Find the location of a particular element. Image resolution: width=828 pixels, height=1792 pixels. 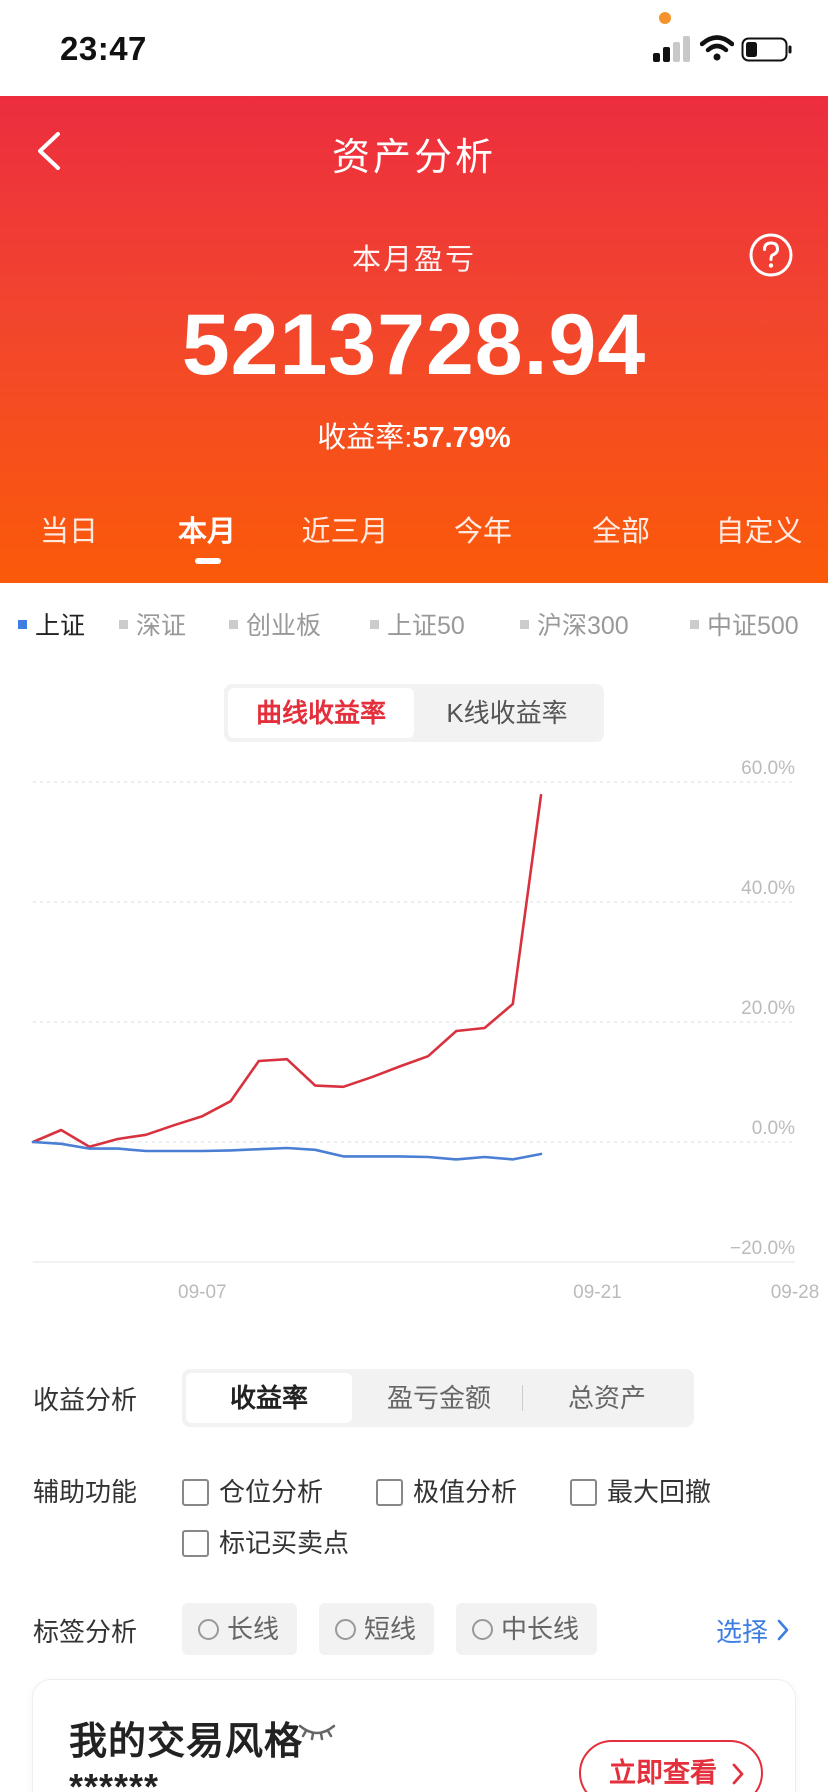

tag-medium-long-term: 中长线 is located at coordinates (527, 1629).